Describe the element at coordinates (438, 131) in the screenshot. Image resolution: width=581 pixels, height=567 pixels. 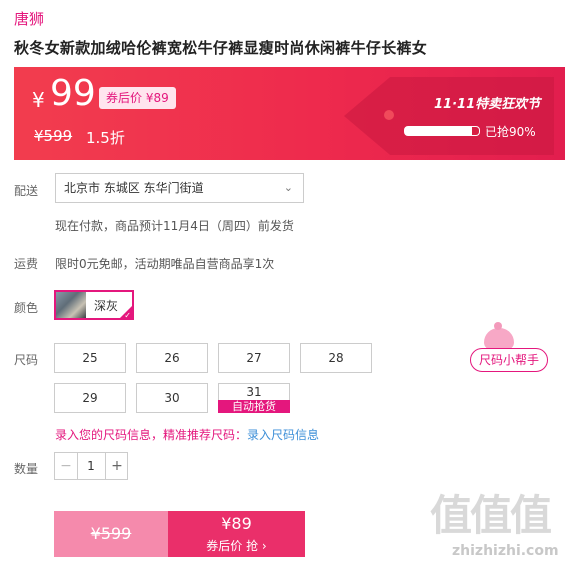
I see `sold-progress-fill` at that location.